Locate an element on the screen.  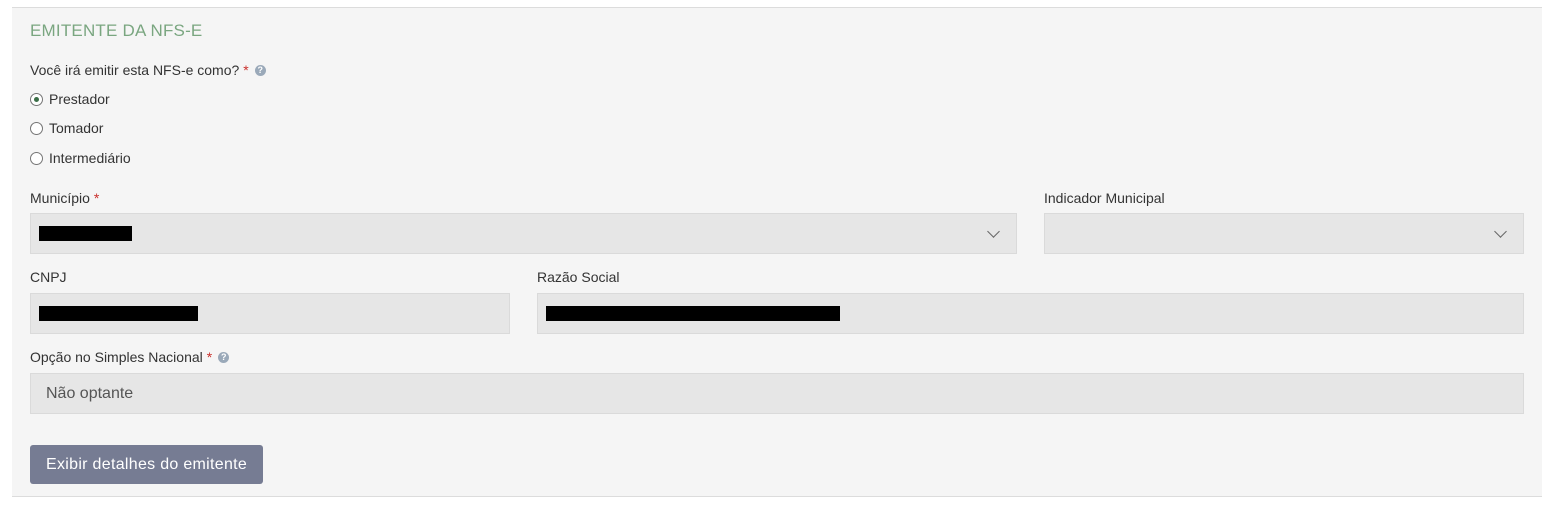
radio-option-prestador: Prestador is located at coordinates (70, 99).